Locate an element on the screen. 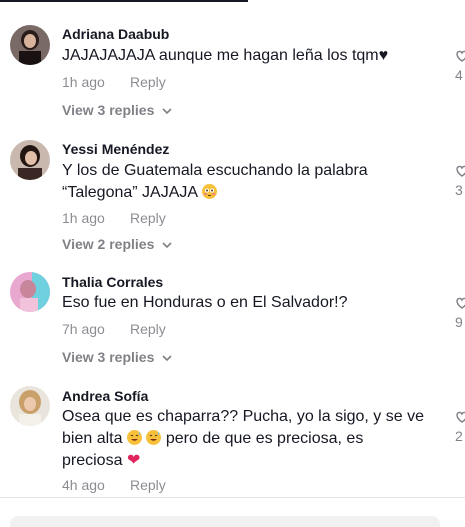  comment-text-line-2: bien alta pero de que es preciosa, es is located at coordinates (249, 439).